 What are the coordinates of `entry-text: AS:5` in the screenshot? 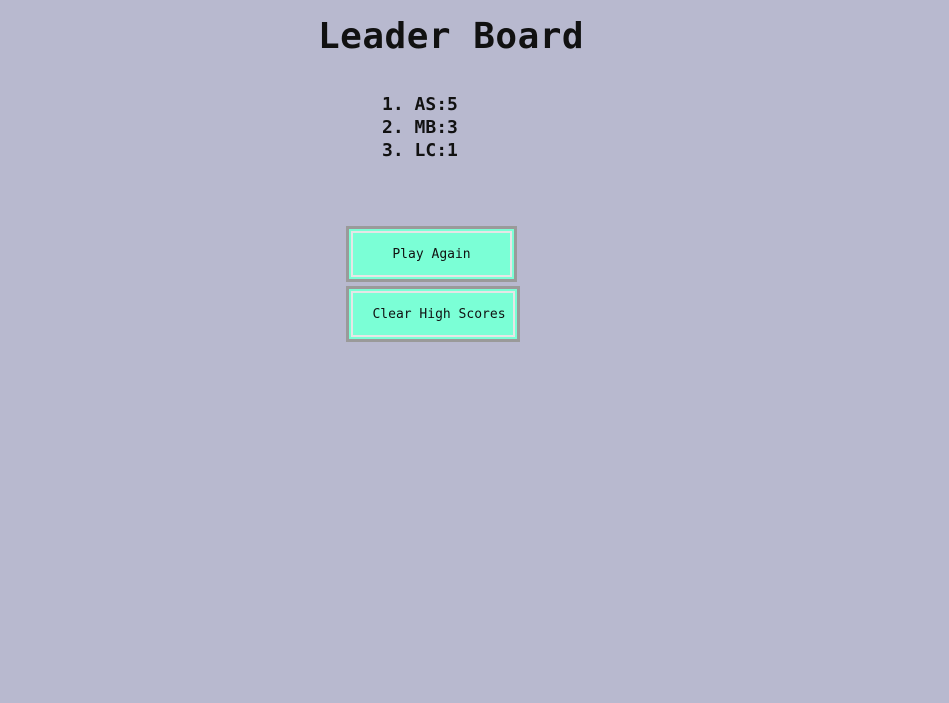 It's located at (436, 104).